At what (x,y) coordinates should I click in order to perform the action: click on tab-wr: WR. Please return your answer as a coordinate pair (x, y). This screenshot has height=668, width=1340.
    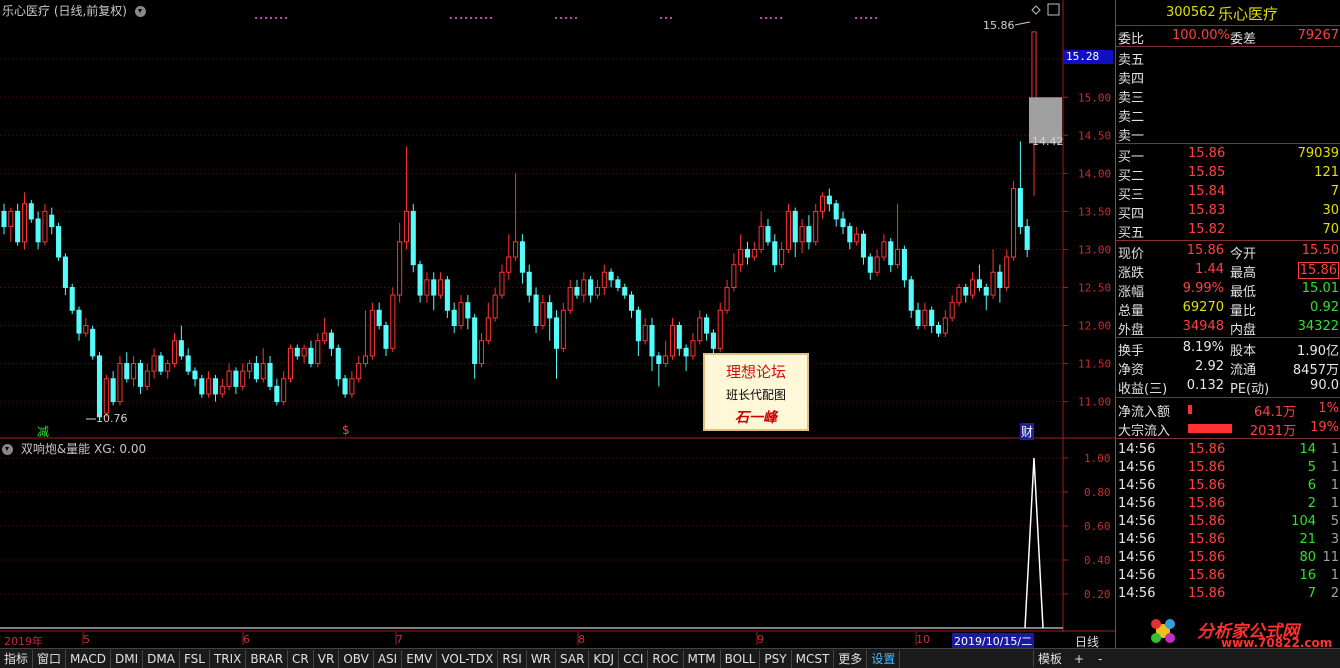
    Looking at the image, I should click on (542, 658).